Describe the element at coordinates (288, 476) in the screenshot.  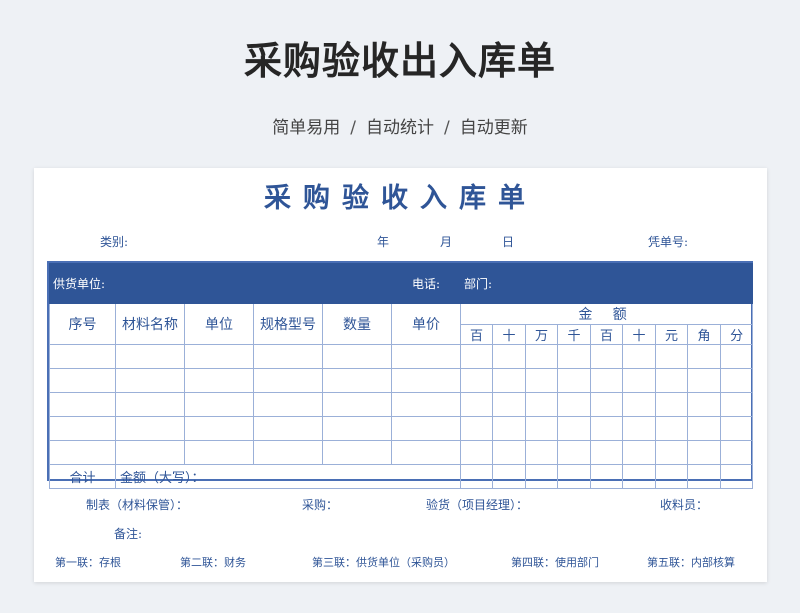
I see `total-amount-words: 金额（大写）：` at that location.